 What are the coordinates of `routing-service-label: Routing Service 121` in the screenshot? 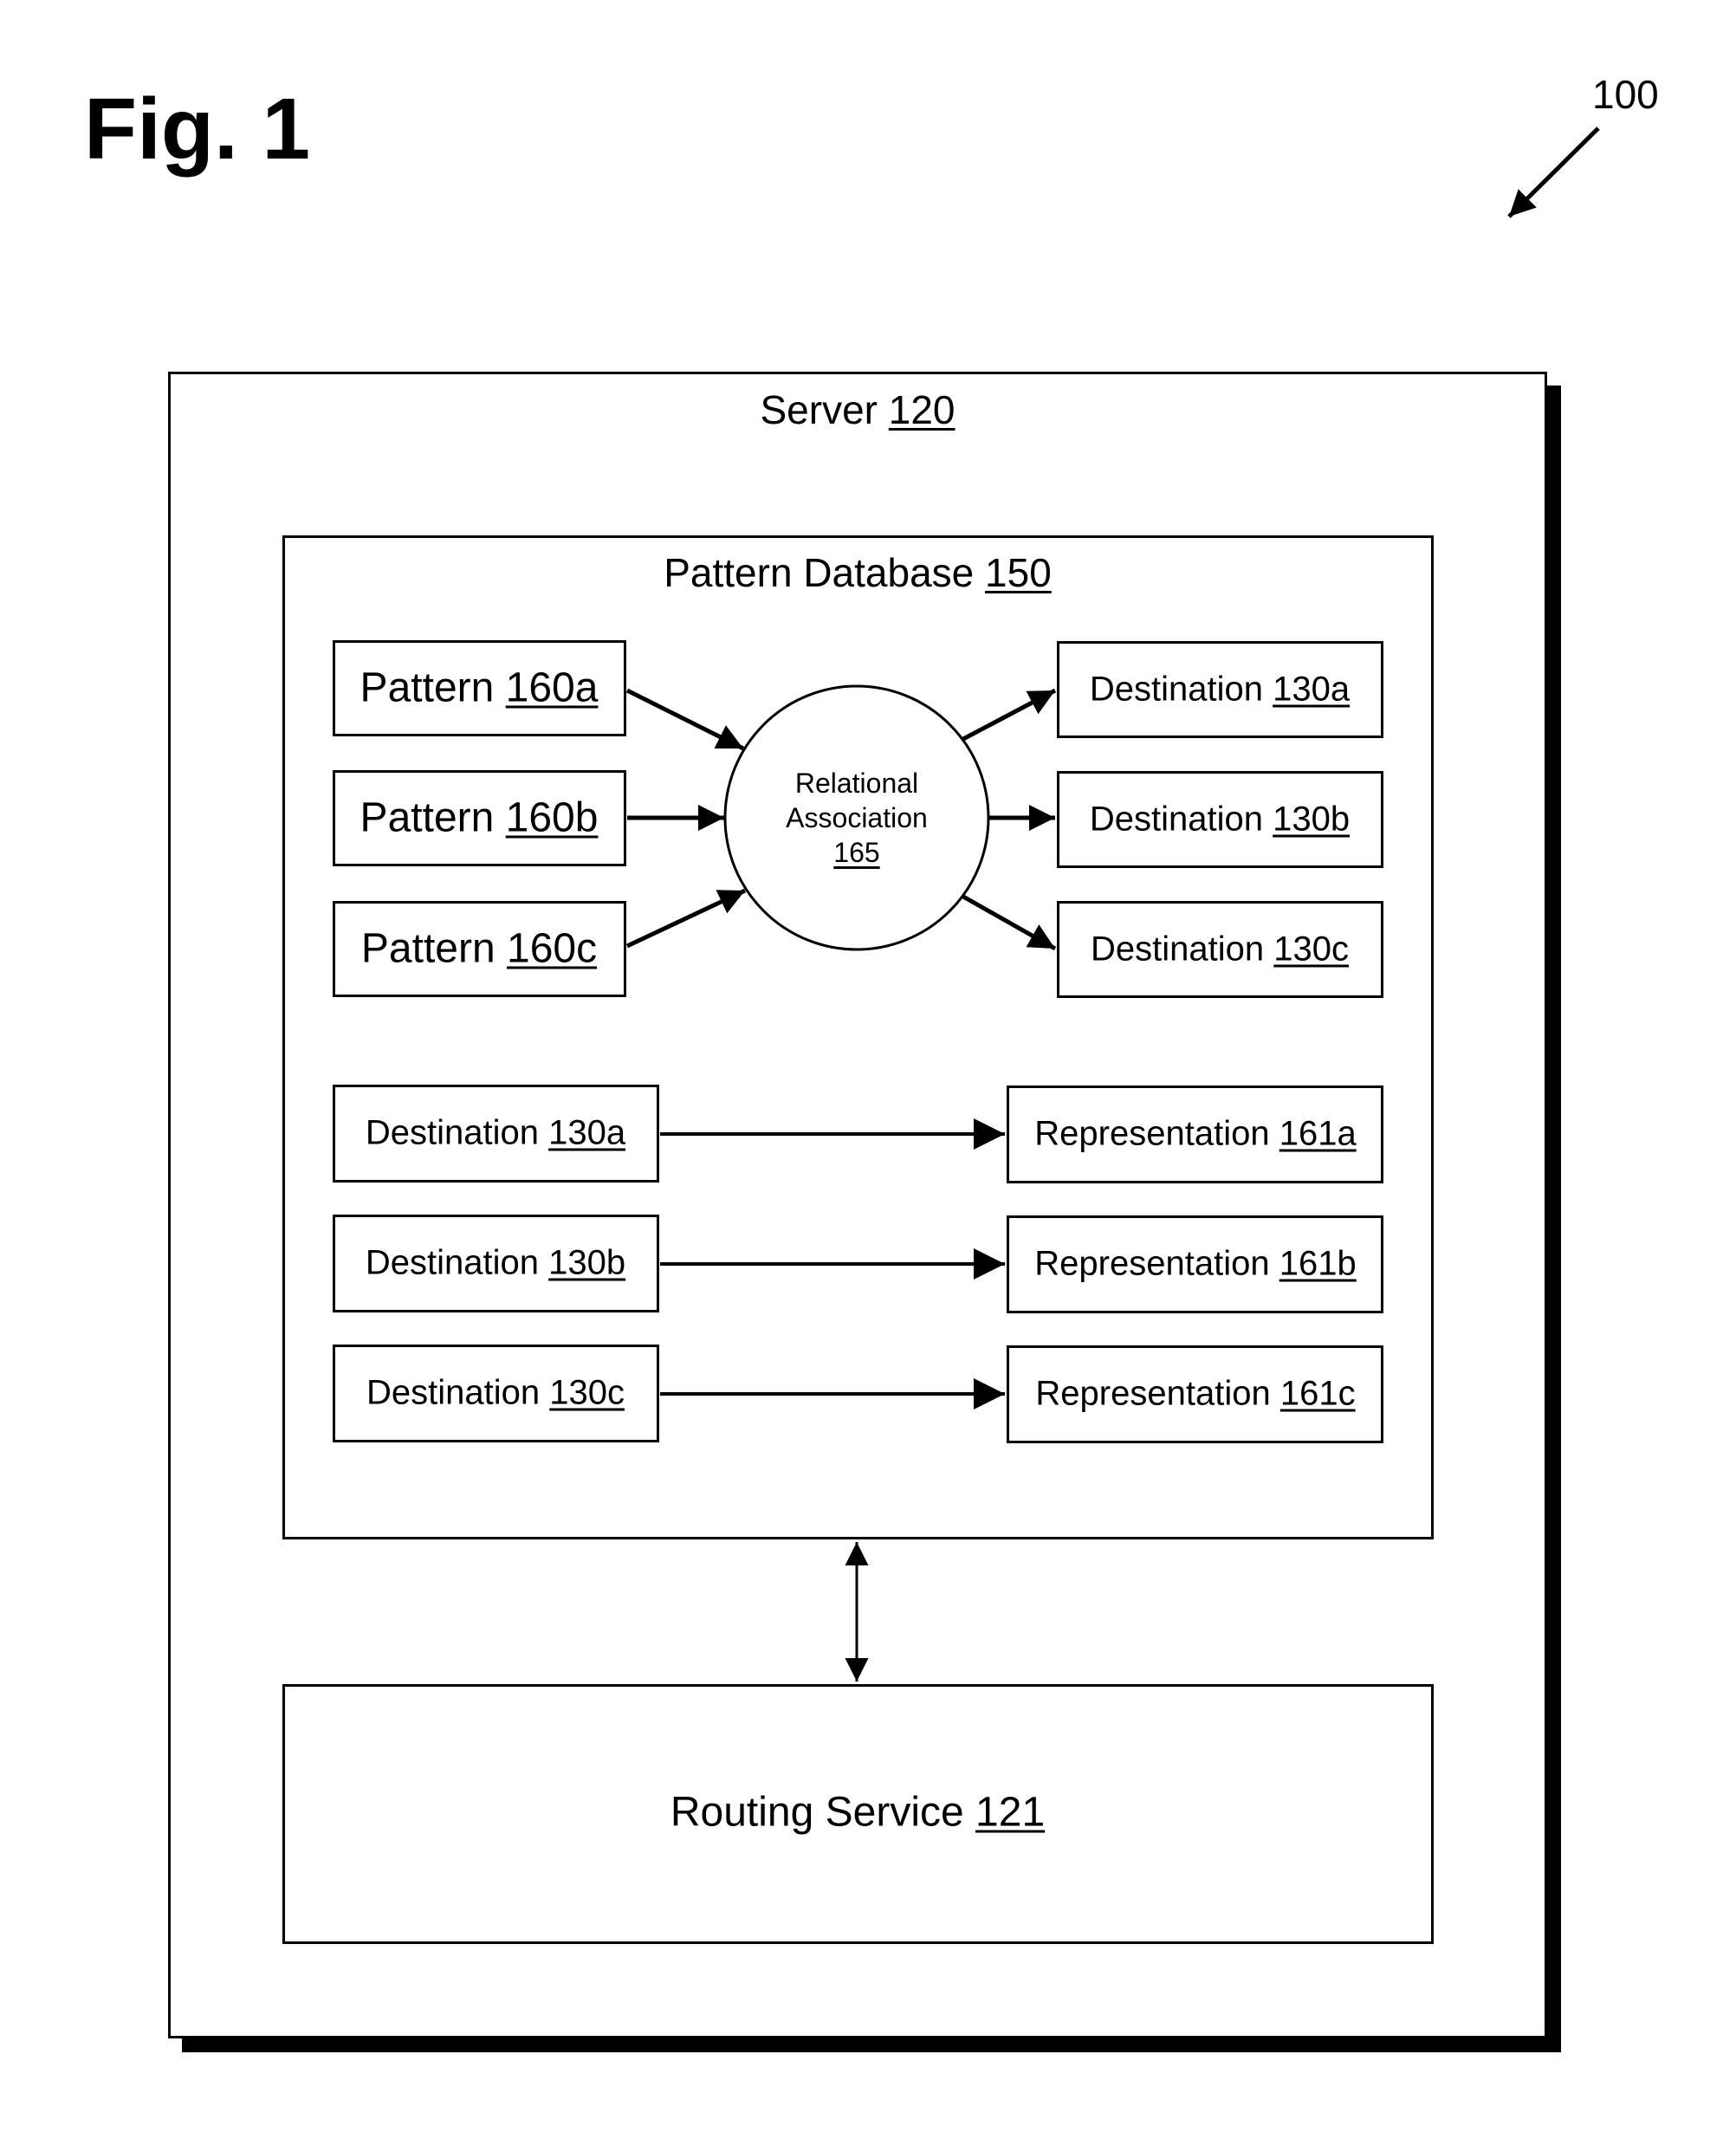 It's located at (857, 1813).